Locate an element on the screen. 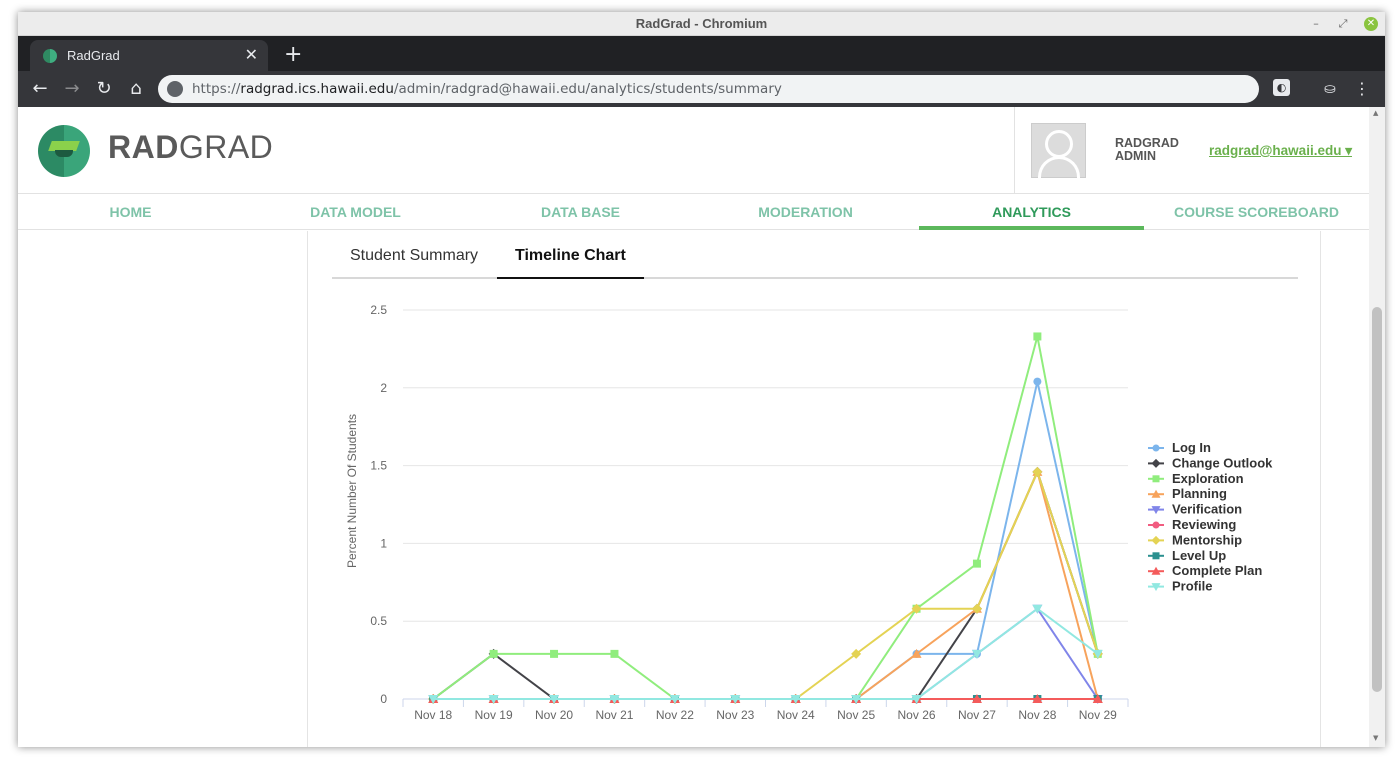 This screenshot has width=1396, height=765. nav-home: HOME is located at coordinates (130, 212).